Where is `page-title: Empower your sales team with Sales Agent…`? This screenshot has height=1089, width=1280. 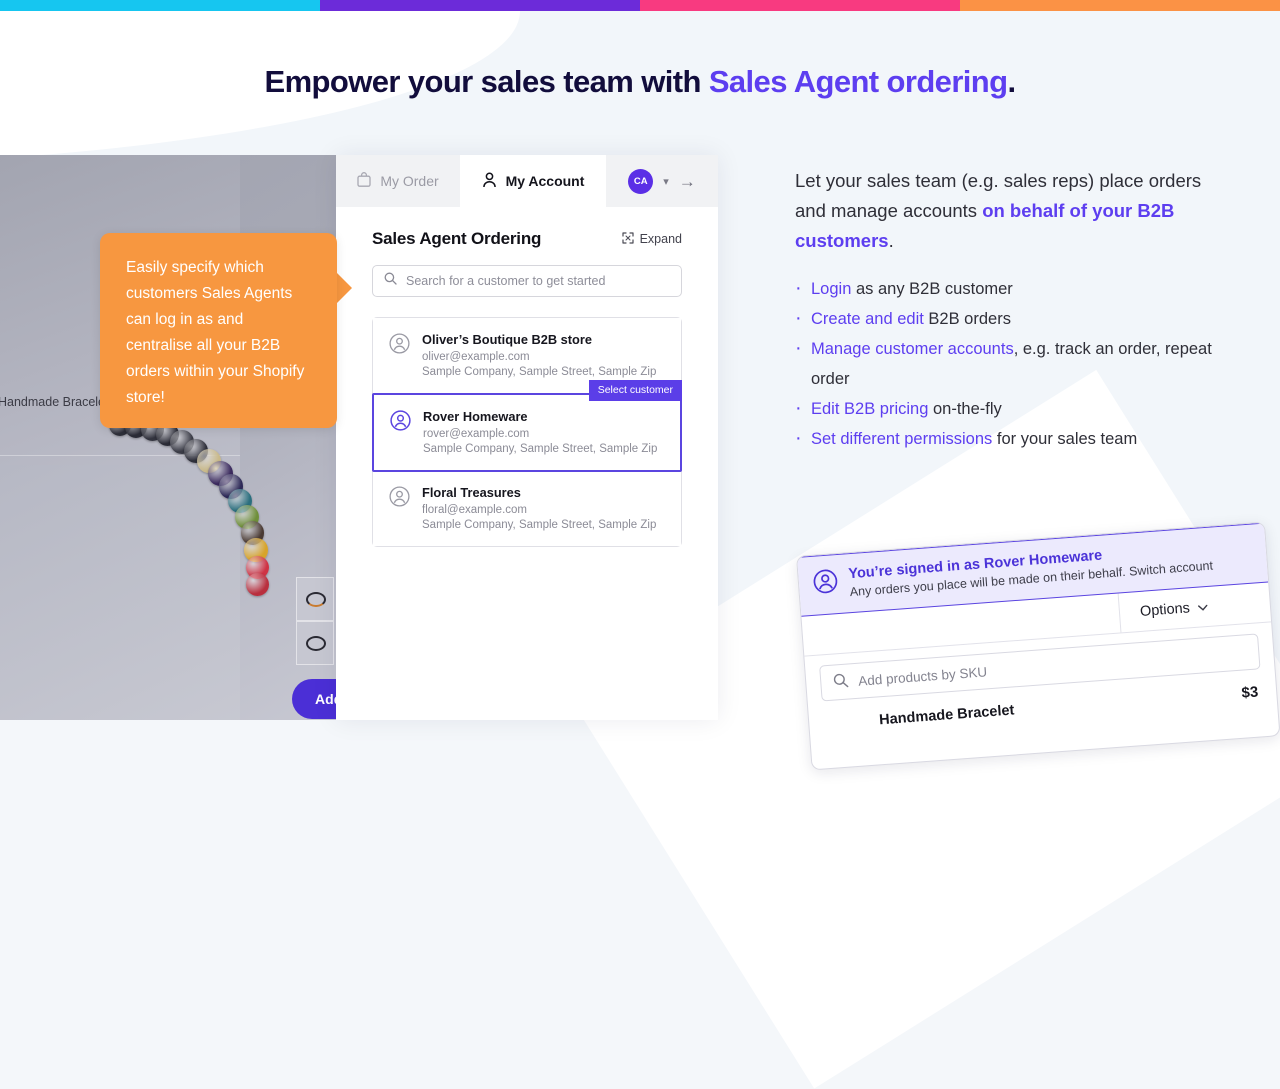 page-title: Empower your sales team with Sales Agent… is located at coordinates (640, 82).